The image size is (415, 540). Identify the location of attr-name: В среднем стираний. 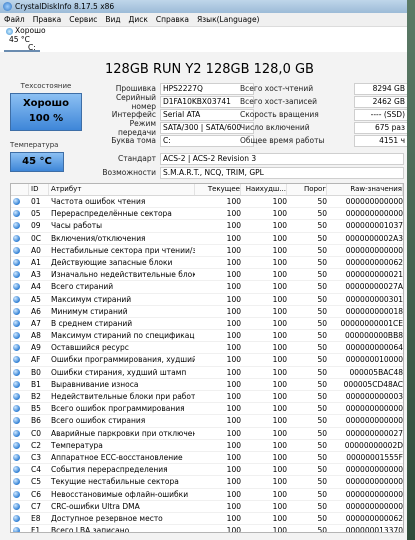
(92, 323).